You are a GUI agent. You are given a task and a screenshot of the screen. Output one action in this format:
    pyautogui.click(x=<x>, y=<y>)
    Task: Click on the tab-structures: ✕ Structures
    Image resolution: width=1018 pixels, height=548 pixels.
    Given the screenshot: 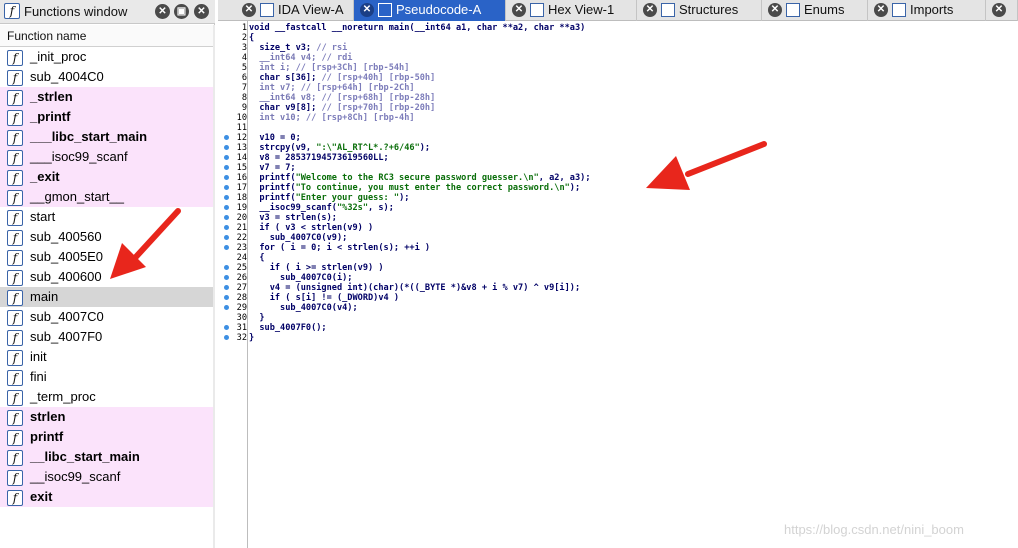 What is the action you would take?
    pyautogui.click(x=699, y=10)
    